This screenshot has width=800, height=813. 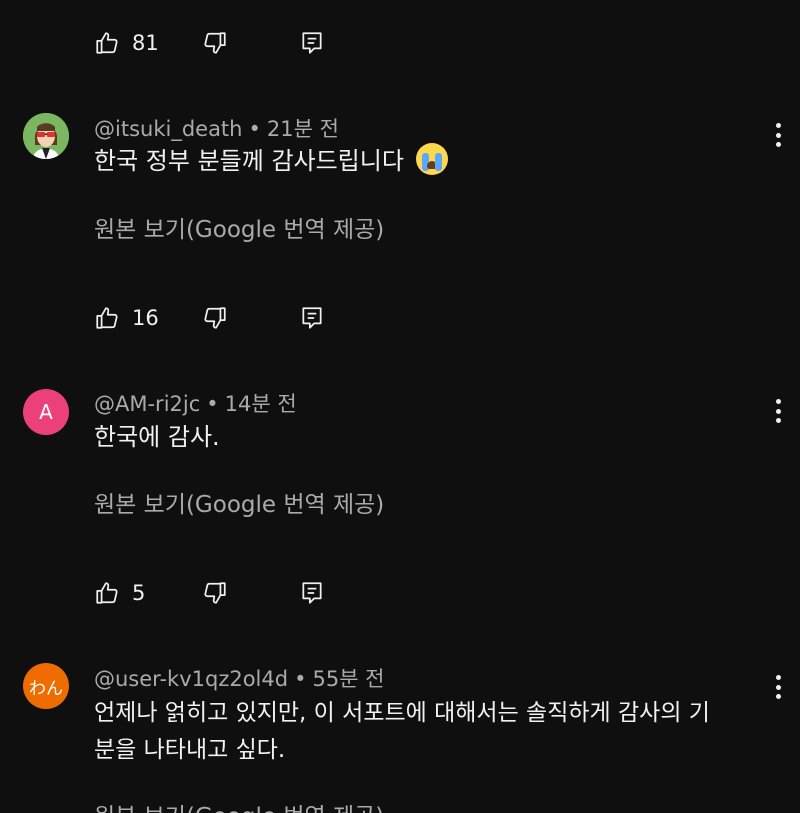 I want to click on comment-actions: 5, so click(x=208, y=593).